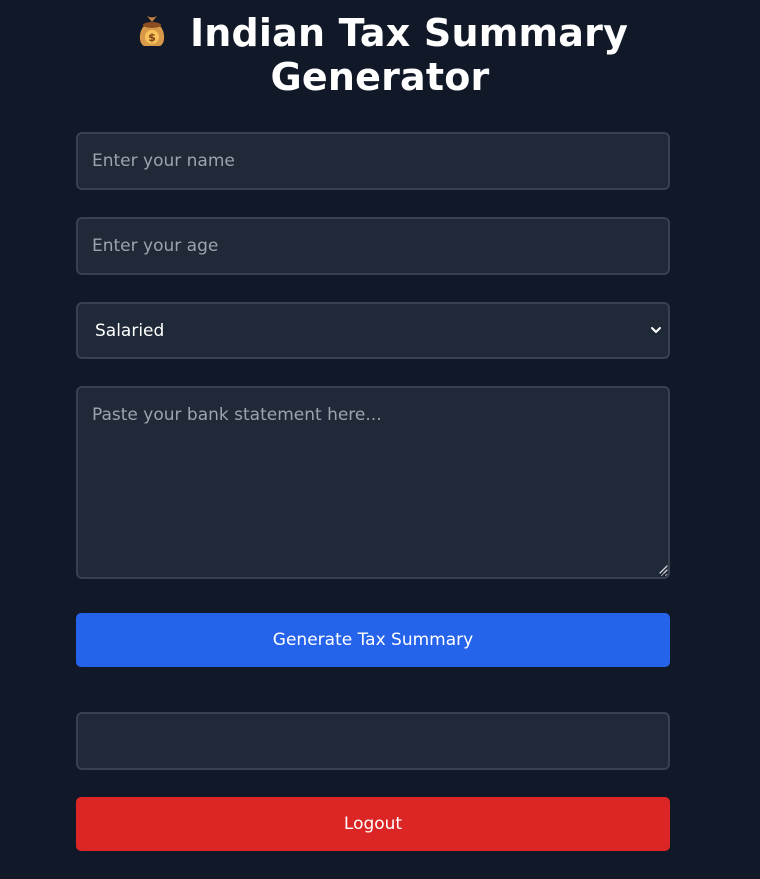  I want to click on page-title-text-line-two: Generator, so click(380, 77).